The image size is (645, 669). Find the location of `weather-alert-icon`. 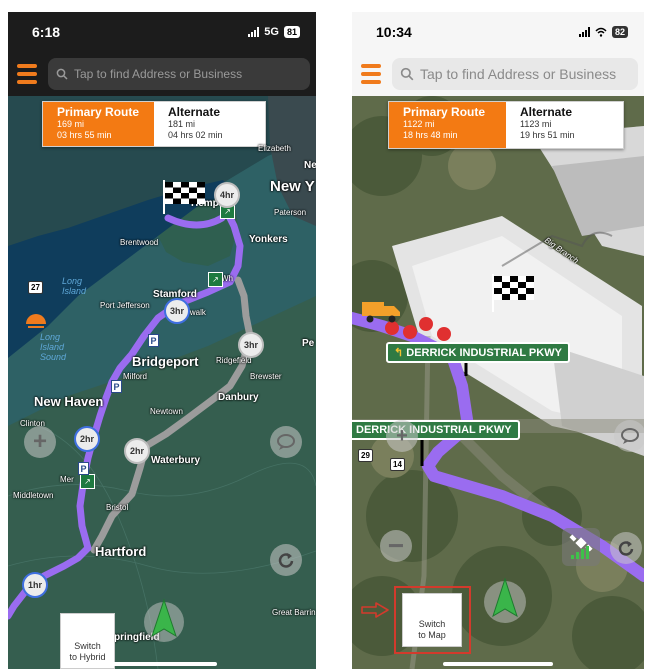

weather-alert-icon is located at coordinates (36, 318).